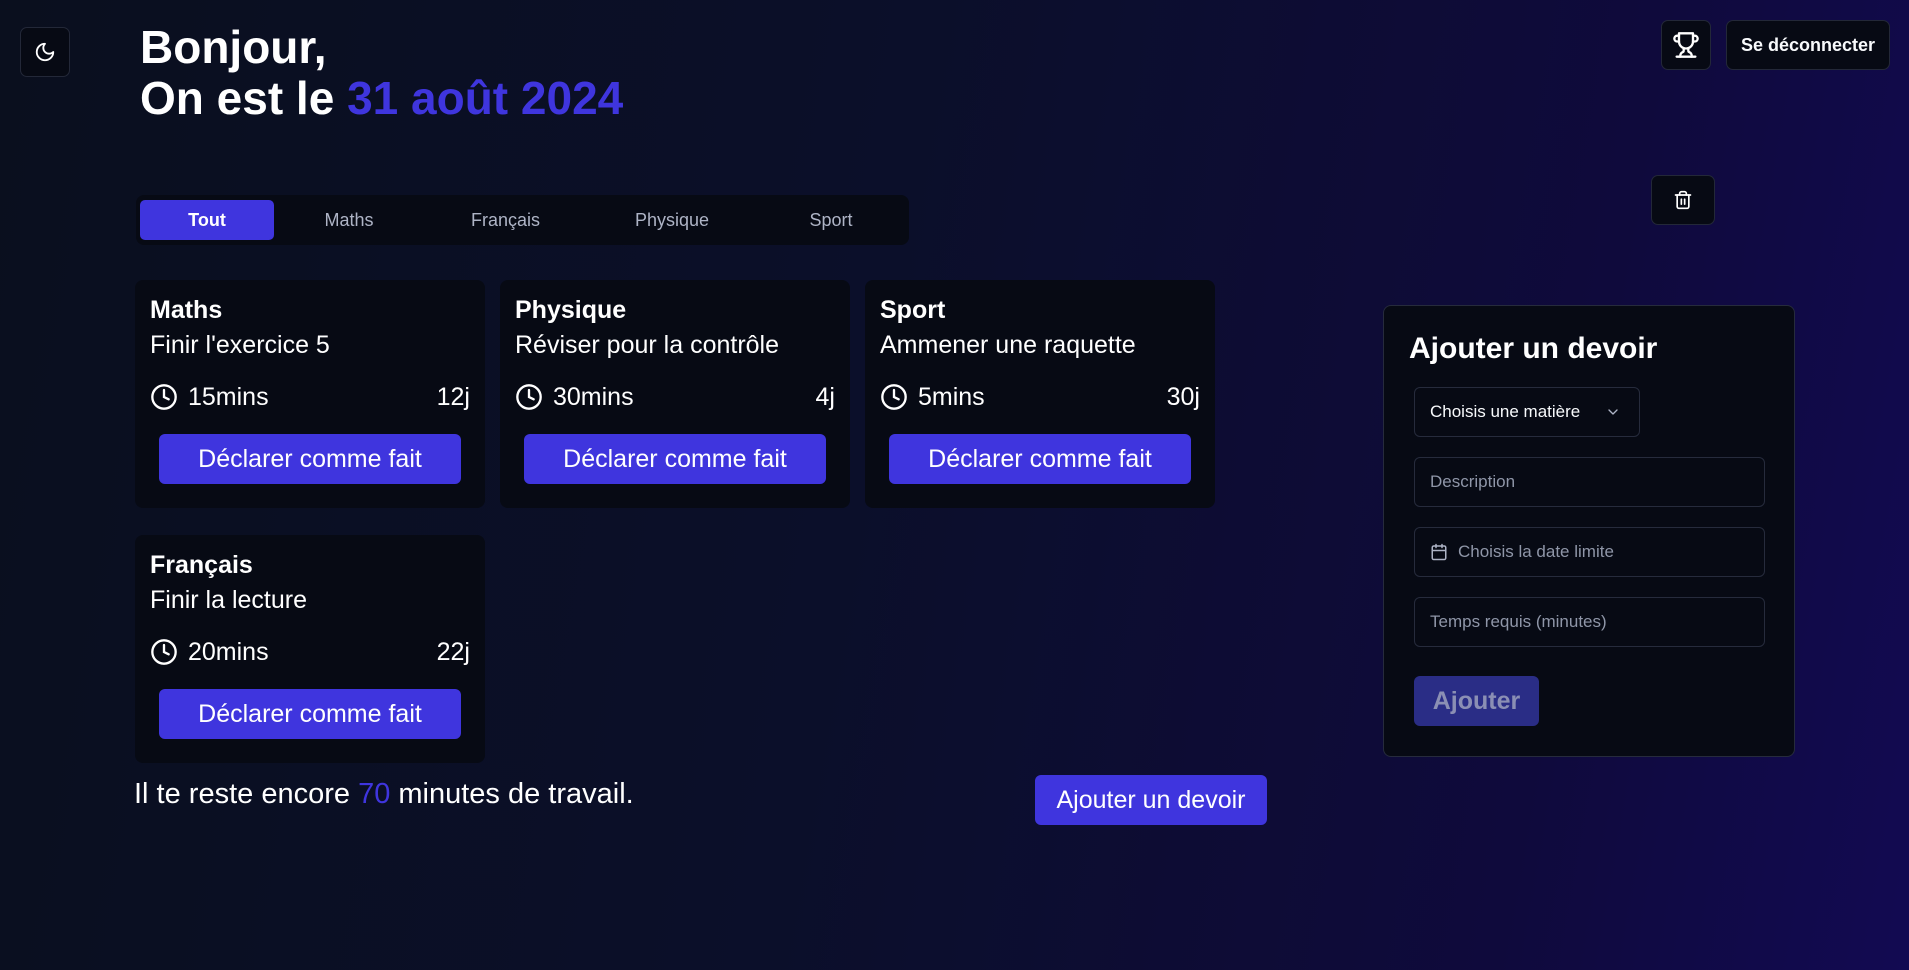  I want to click on submit-button: Ajouter, so click(1476, 701).